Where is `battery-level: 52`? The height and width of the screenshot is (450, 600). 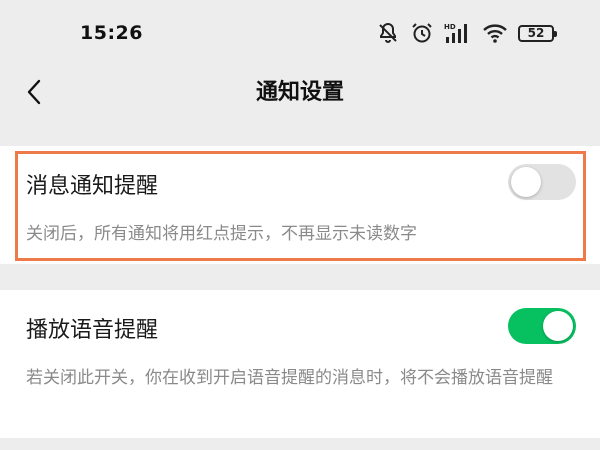
battery-level: 52 is located at coordinates (536, 33).